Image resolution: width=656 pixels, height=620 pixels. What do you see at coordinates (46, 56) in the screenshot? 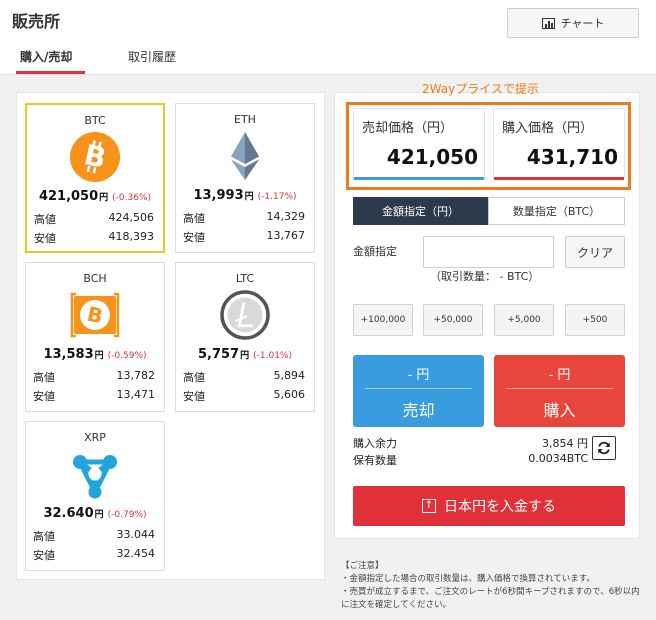
I see `tab-buy-sell: 購入/売却` at bounding box center [46, 56].